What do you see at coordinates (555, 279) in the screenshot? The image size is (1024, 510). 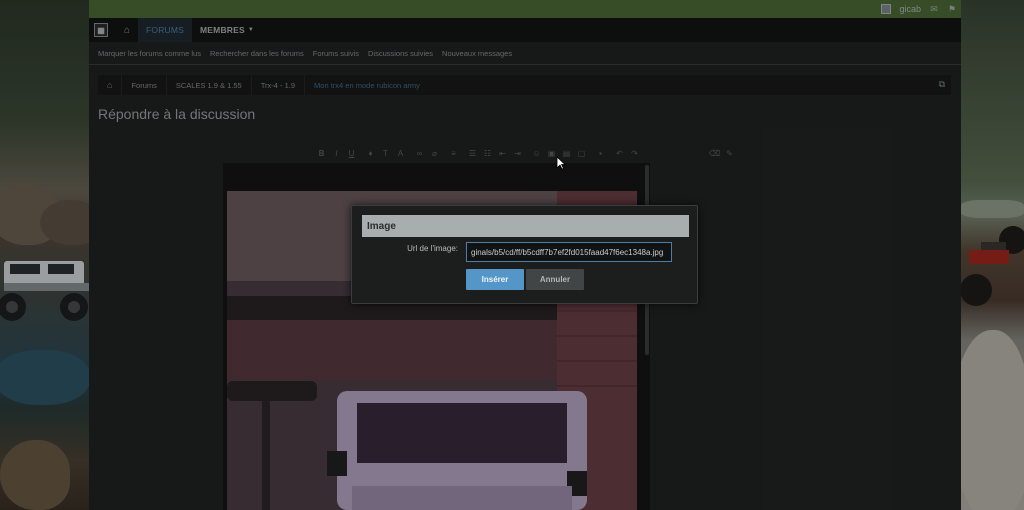 I see `cancel-button: Annuler` at bounding box center [555, 279].